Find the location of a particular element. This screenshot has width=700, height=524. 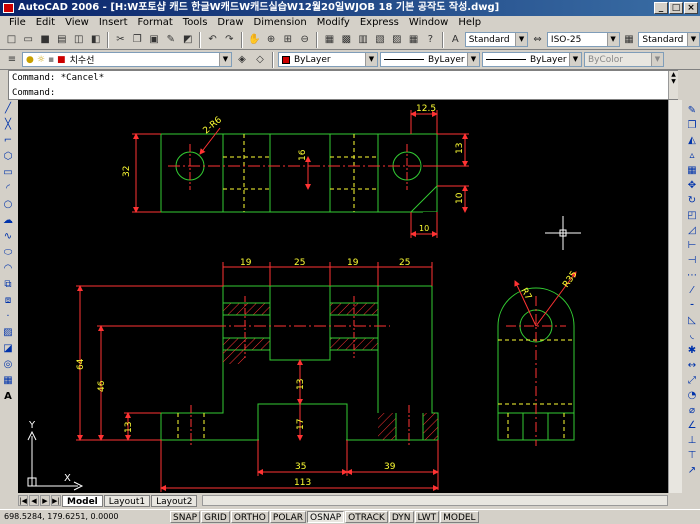

dim-radius-icon: ◔ is located at coordinates (692, 396).